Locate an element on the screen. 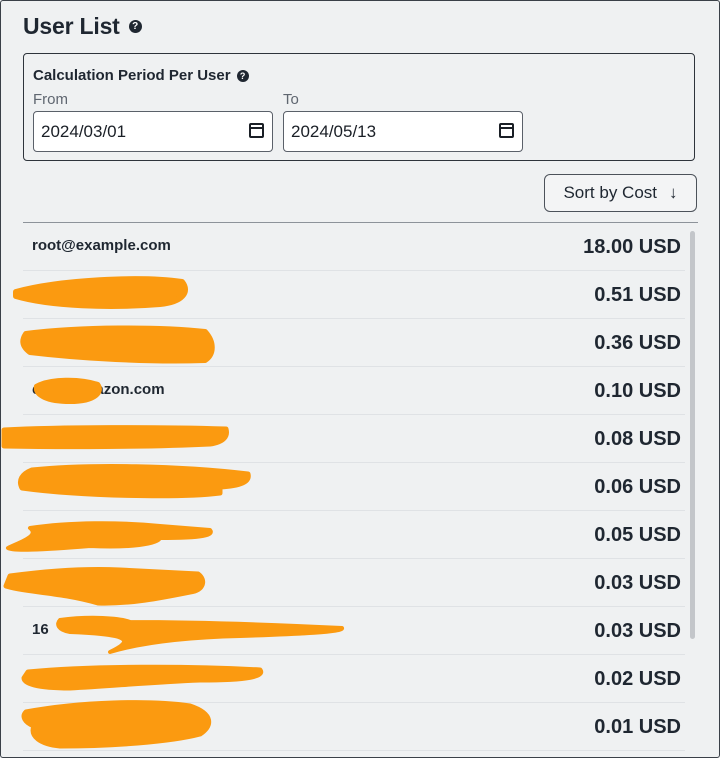 The width and height of the screenshot is (720, 758). list-item: e mazon.com 0.10 USD is located at coordinates (354, 391).